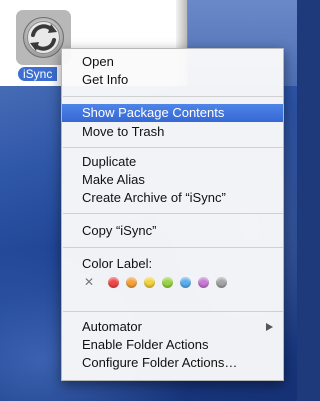 Image resolution: width=320 pixels, height=401 pixels. I want to click on color-label-picker: ✕, so click(174, 282).